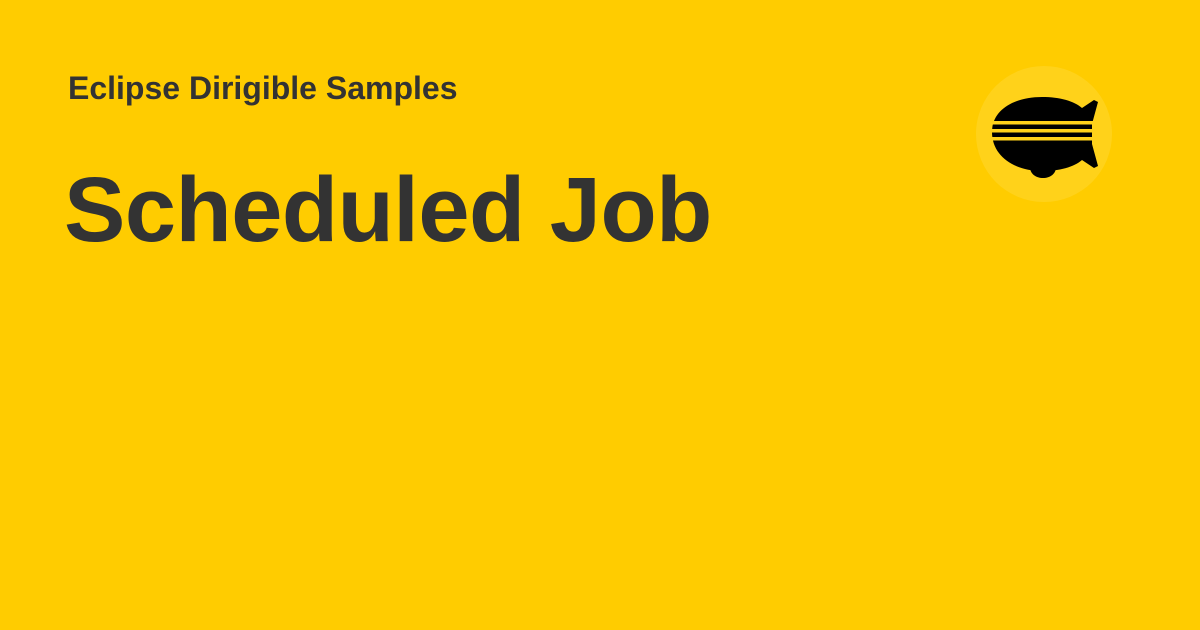 This screenshot has width=1200, height=630. What do you see at coordinates (263, 88) in the screenshot?
I see `site-name: Eclipse Dirigible Samples` at bounding box center [263, 88].